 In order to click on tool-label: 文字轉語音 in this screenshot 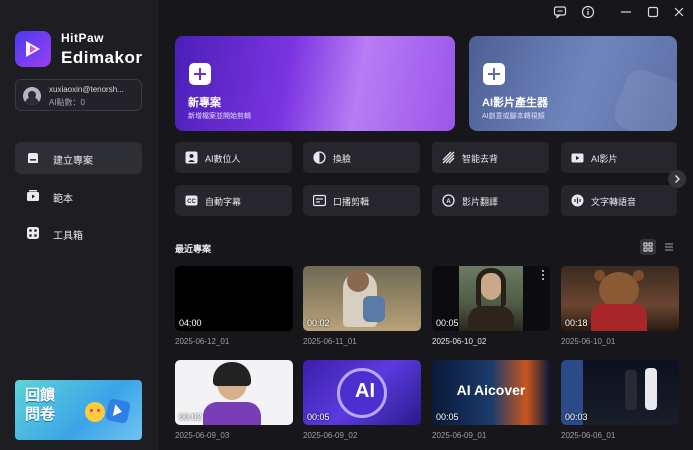, I will do `click(614, 202)`.